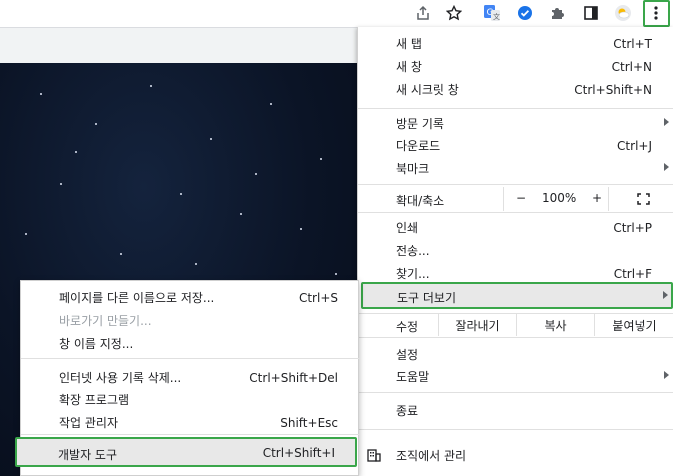 This screenshot has width=673, height=476. Describe the element at coordinates (515, 145) in the screenshot. I see `menu-item-downloads: 다운로드 Ctrl+J` at that location.